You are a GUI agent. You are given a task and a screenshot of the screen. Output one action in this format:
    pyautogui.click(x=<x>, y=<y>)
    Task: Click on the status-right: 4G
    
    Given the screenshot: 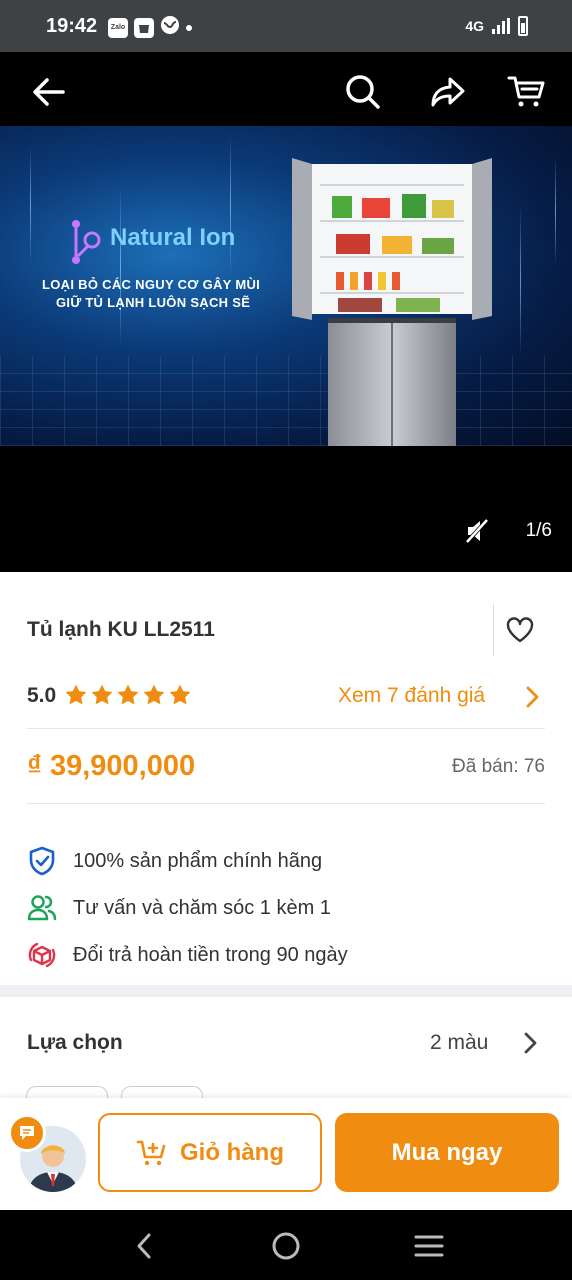 What is the action you would take?
    pyautogui.click(x=496, y=26)
    